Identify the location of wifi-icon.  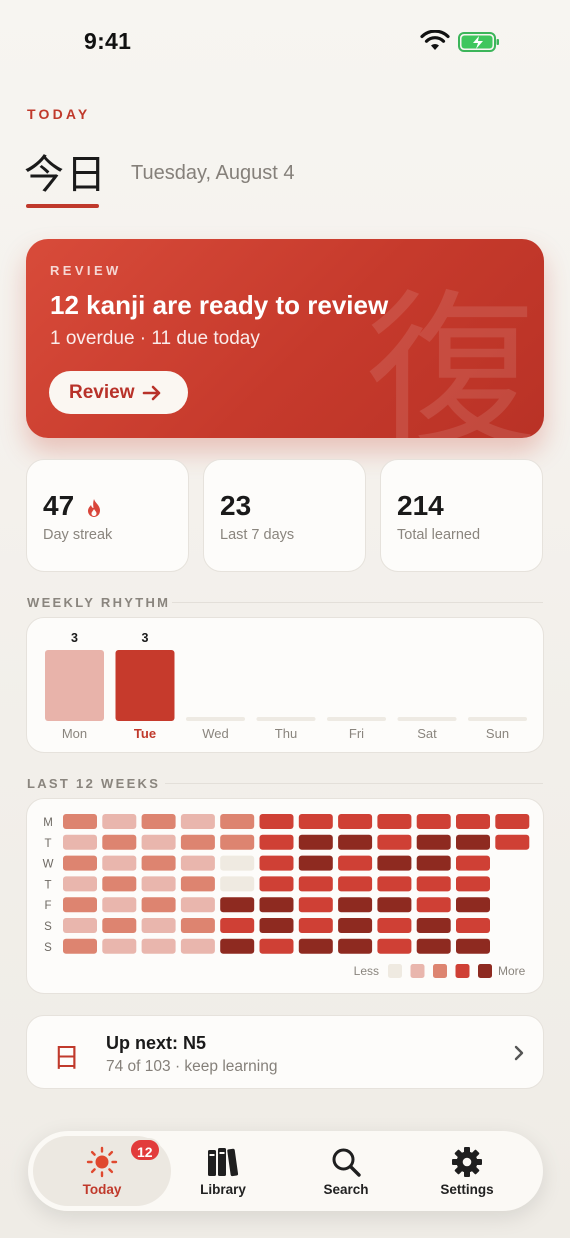
(435, 40).